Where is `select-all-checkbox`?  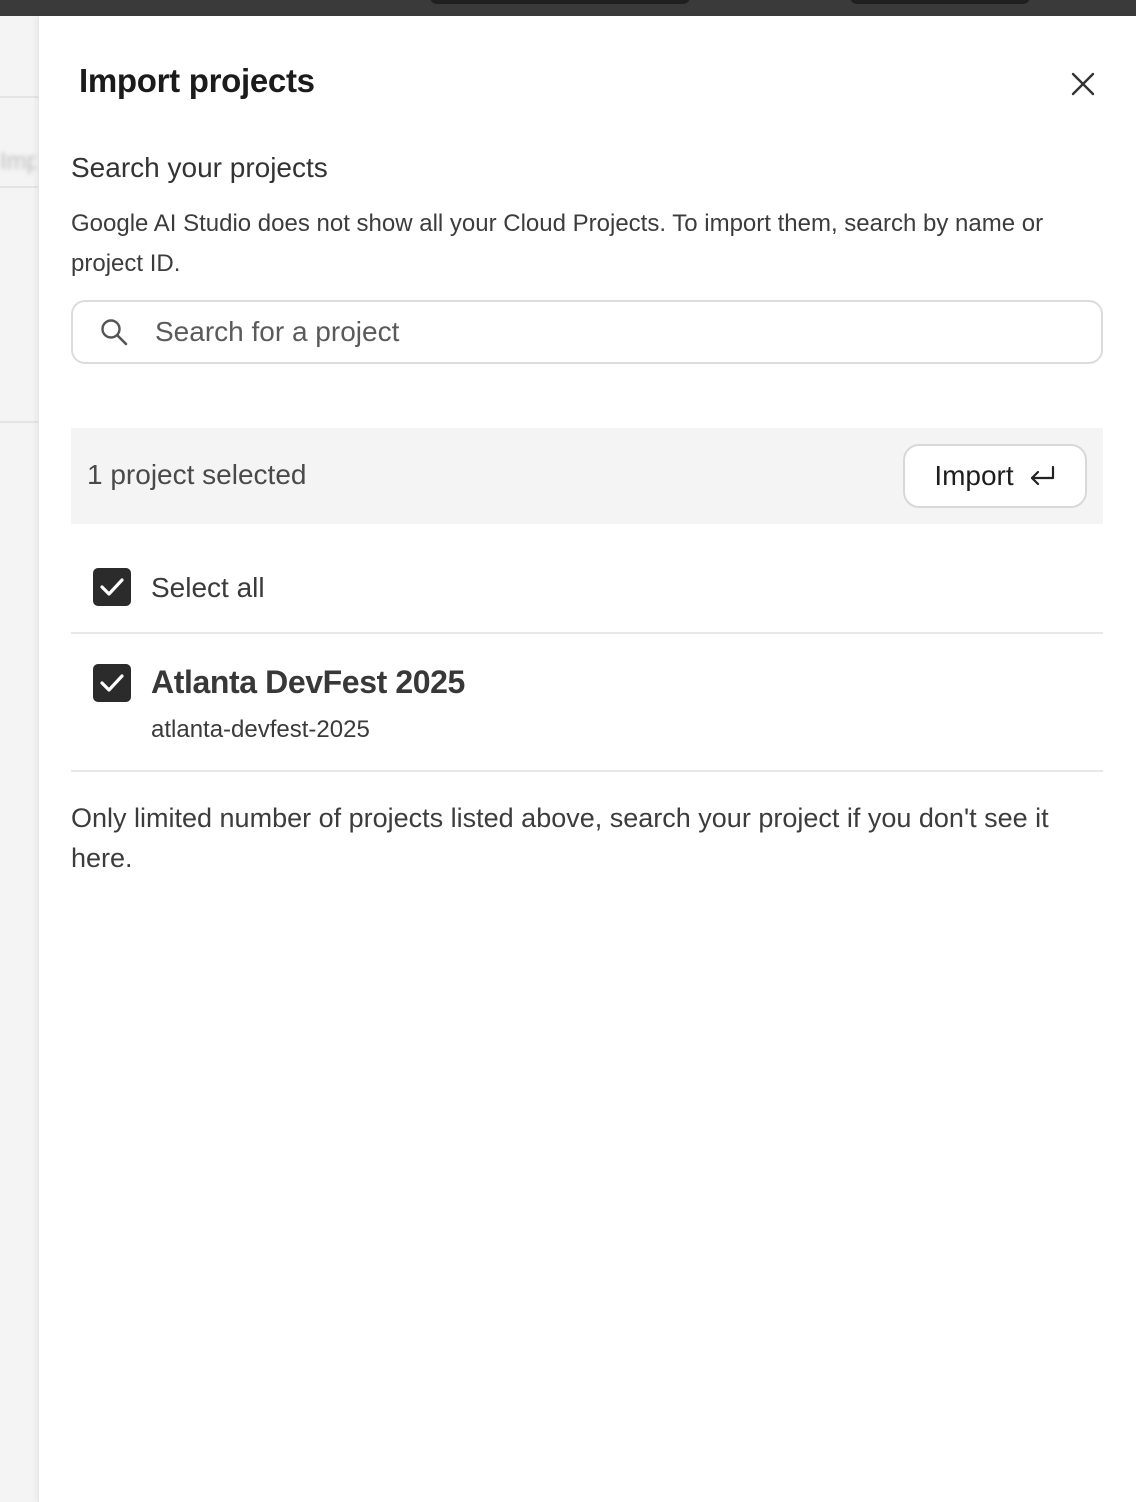 select-all-checkbox is located at coordinates (112, 587).